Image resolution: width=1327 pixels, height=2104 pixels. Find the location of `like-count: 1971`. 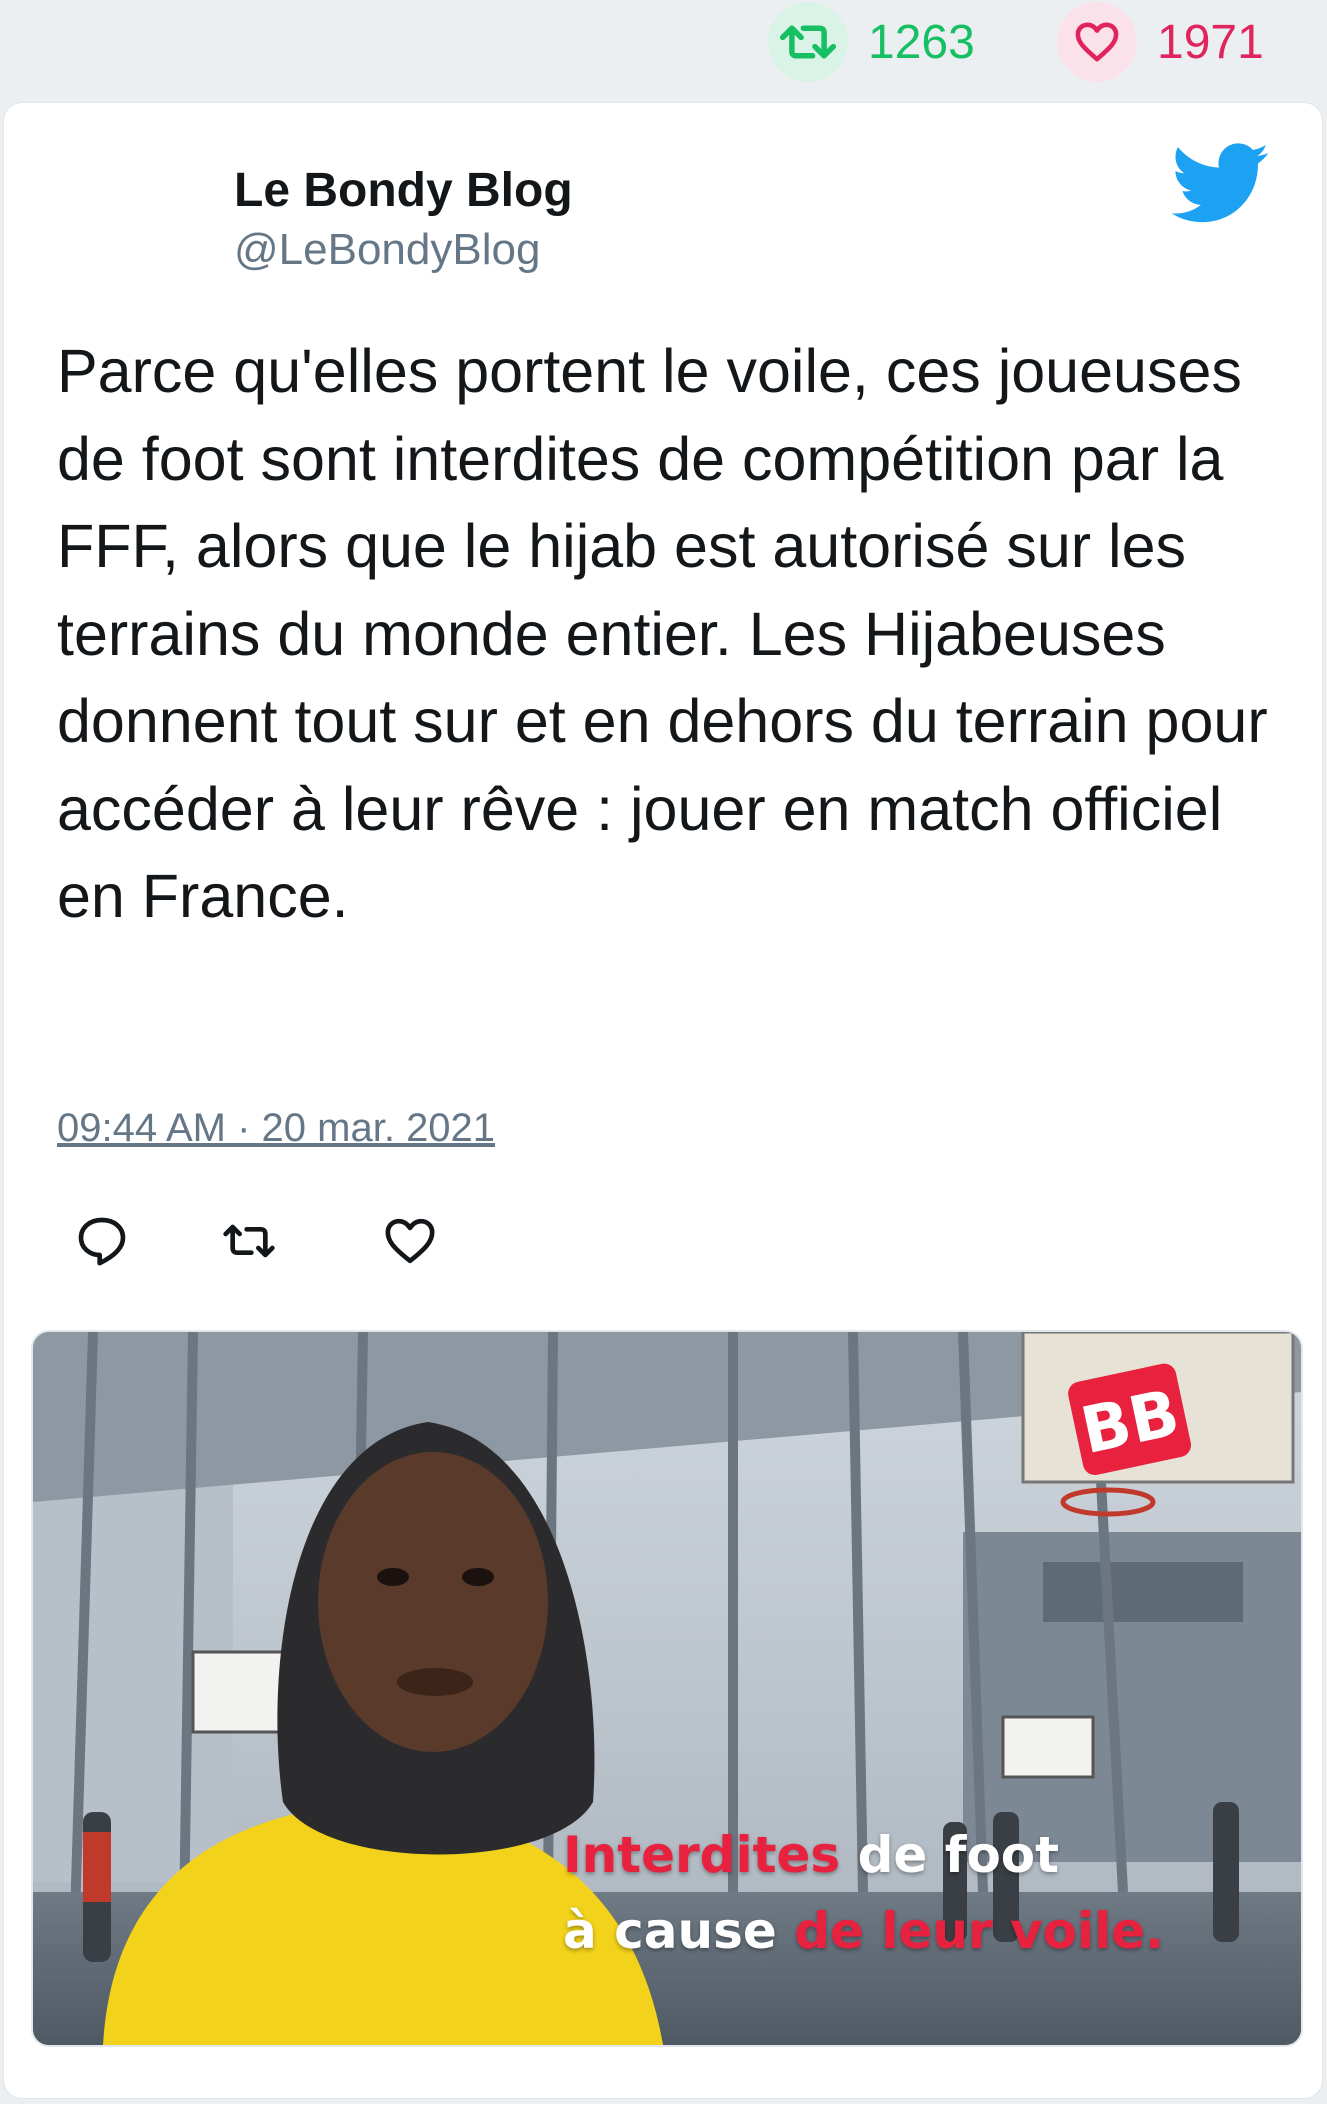

like-count: 1971 is located at coordinates (1210, 42).